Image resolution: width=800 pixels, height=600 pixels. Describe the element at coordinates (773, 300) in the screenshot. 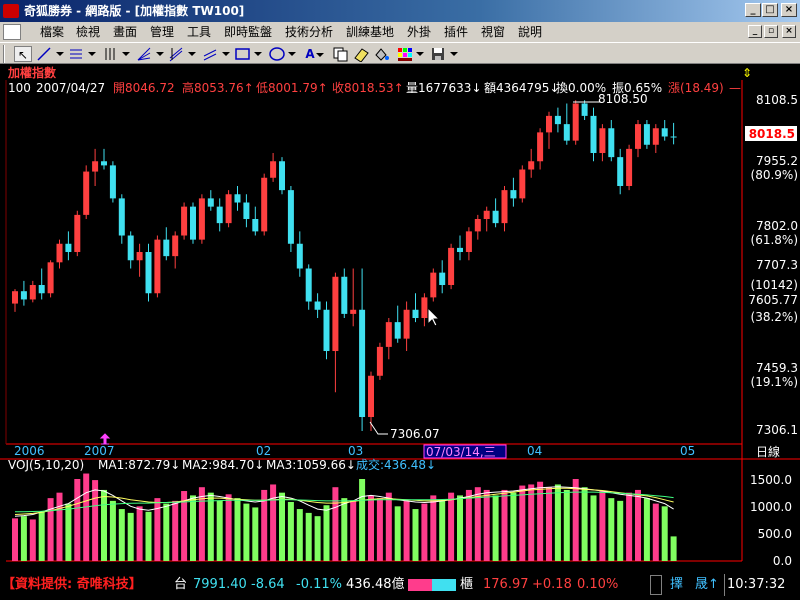

I see `price-tick: 7605.77` at that location.